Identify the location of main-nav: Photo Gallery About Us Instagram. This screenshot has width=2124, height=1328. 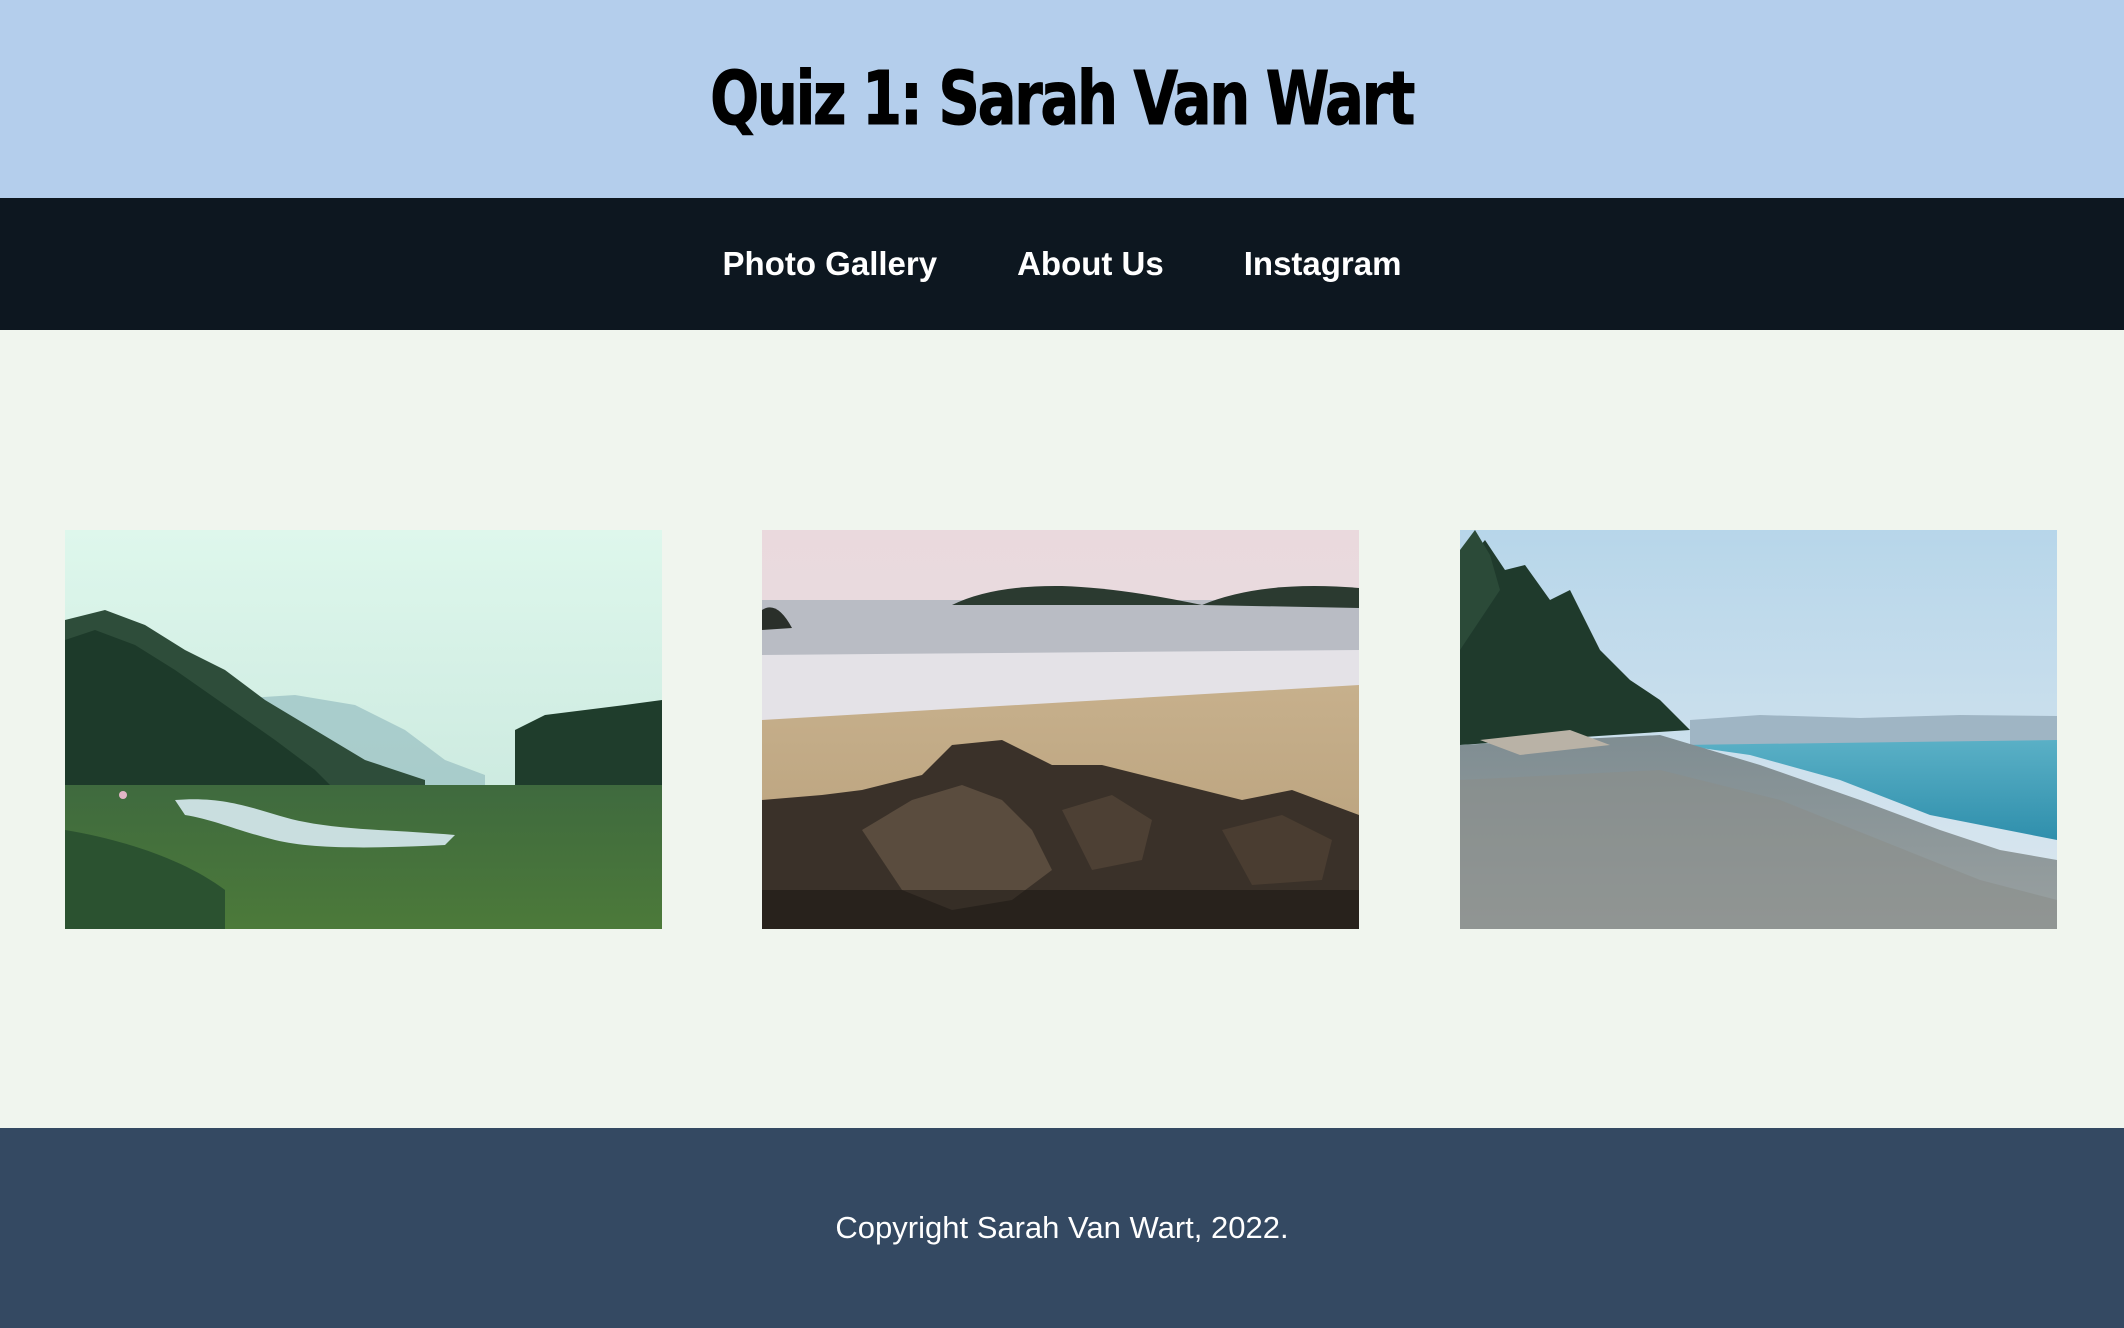
(1062, 264).